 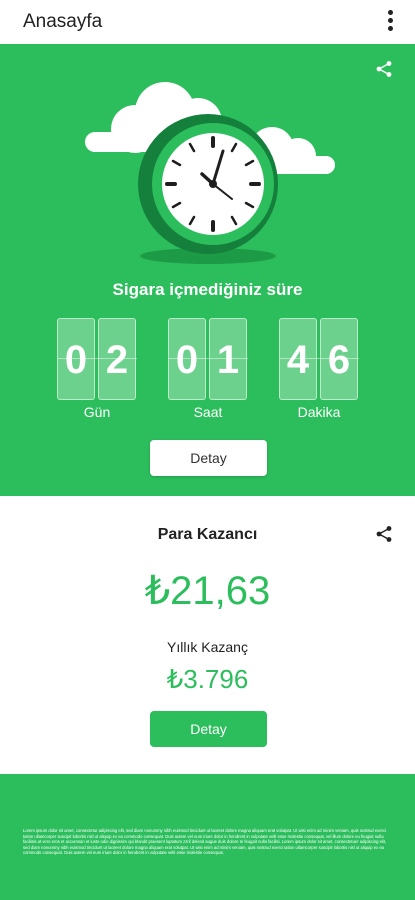 I want to click on yearly-savings-label: Yıllık Kazanç, so click(x=207, y=647).